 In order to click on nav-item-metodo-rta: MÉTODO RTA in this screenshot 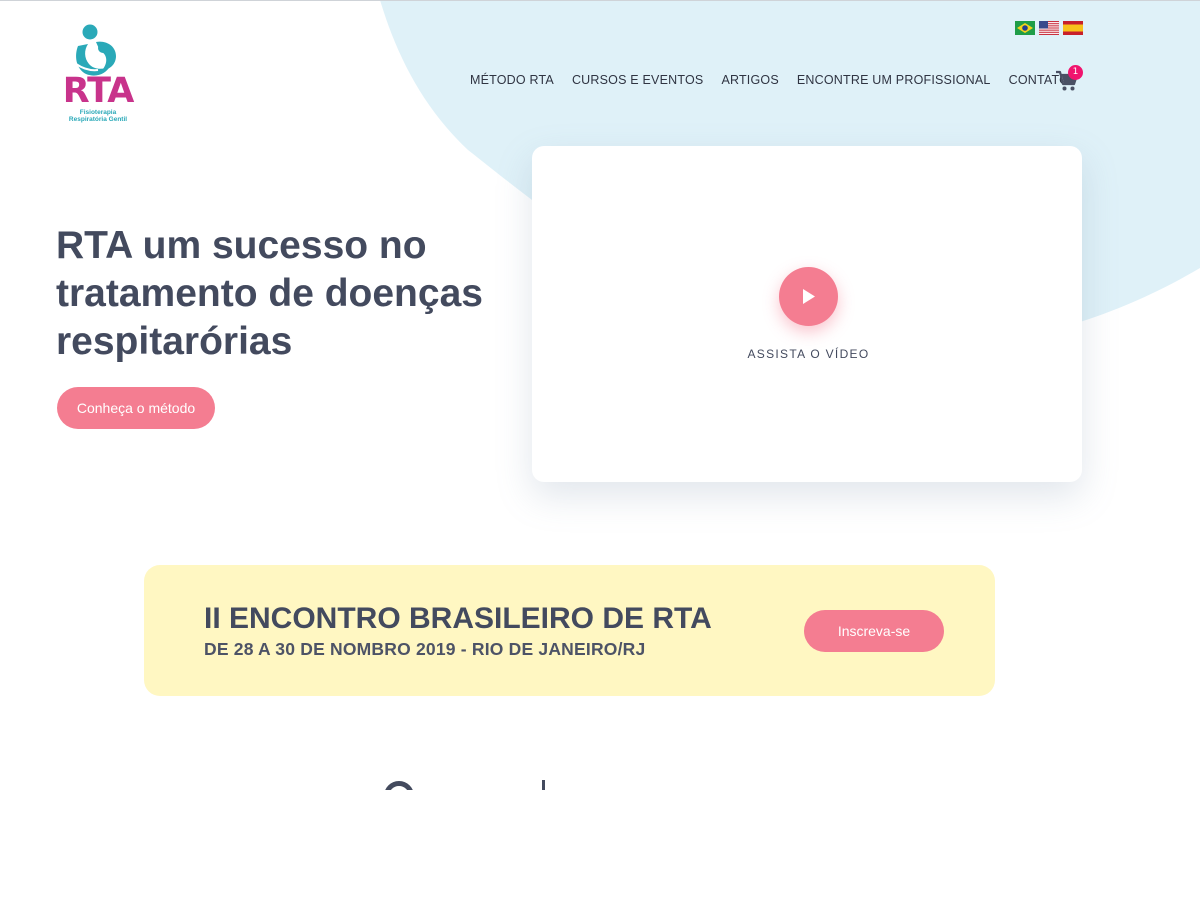, I will do `click(512, 80)`.